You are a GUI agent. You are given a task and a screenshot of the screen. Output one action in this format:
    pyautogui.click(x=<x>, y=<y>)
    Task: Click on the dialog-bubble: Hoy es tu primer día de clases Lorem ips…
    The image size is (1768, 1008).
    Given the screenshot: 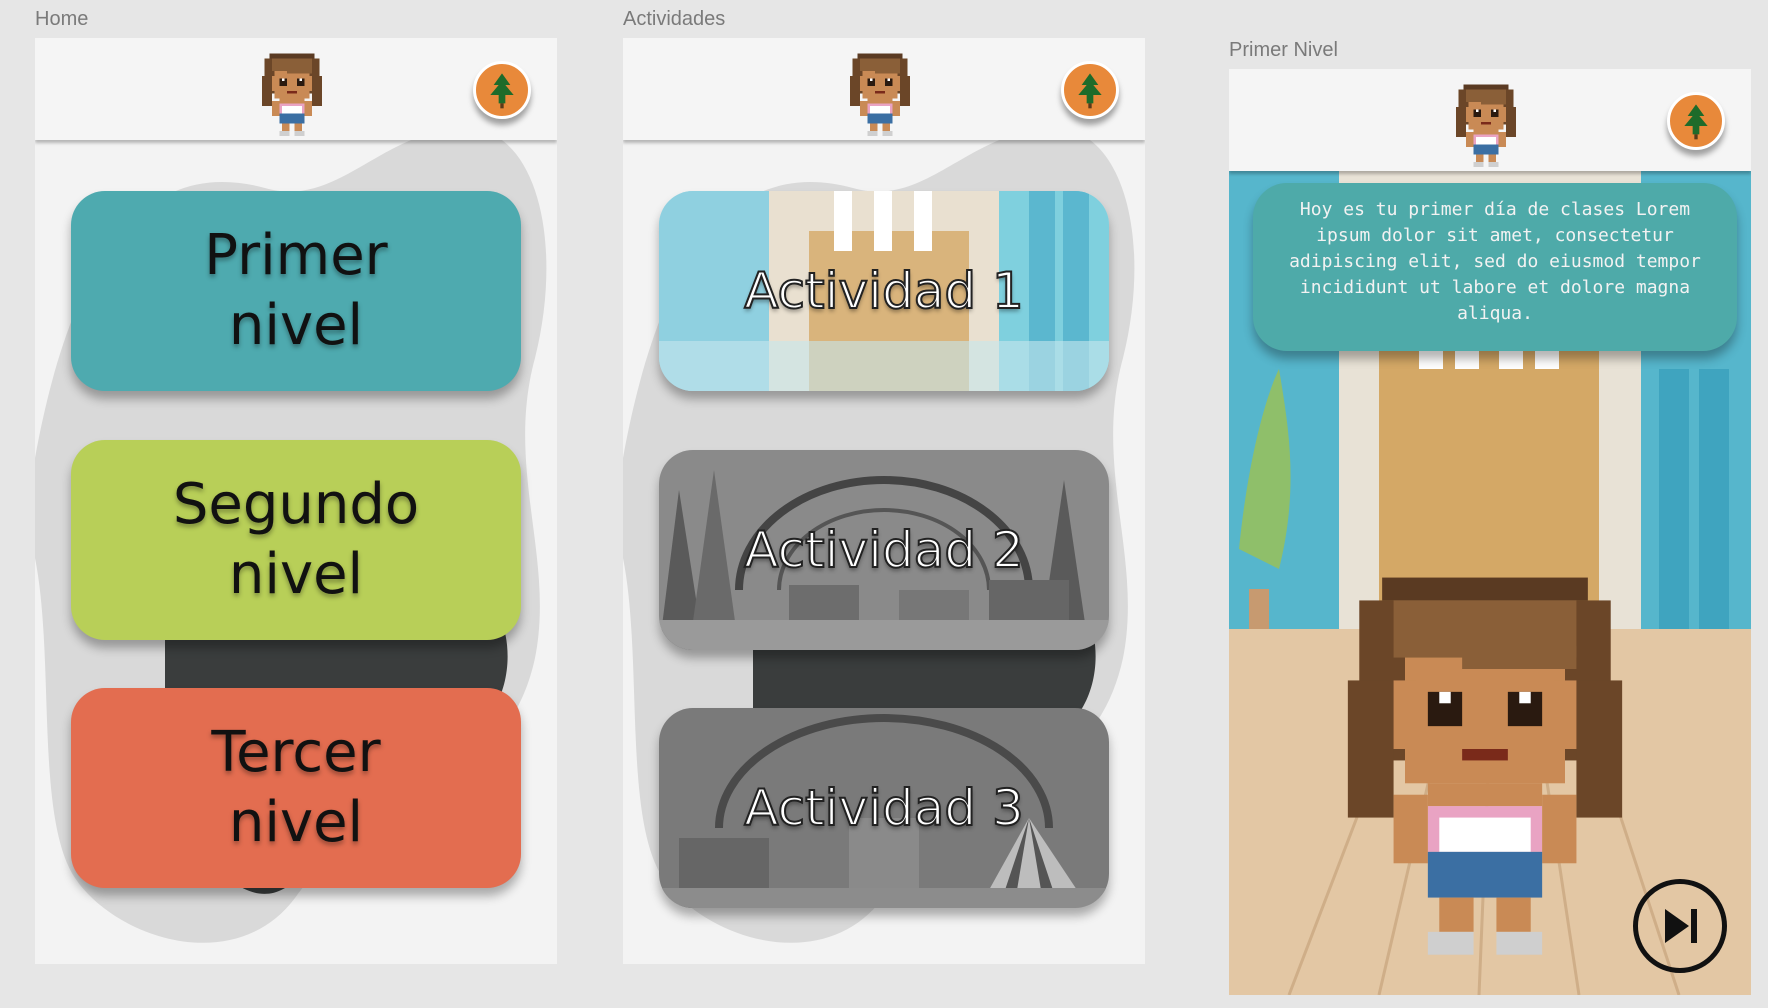 What is the action you would take?
    pyautogui.click(x=1495, y=267)
    